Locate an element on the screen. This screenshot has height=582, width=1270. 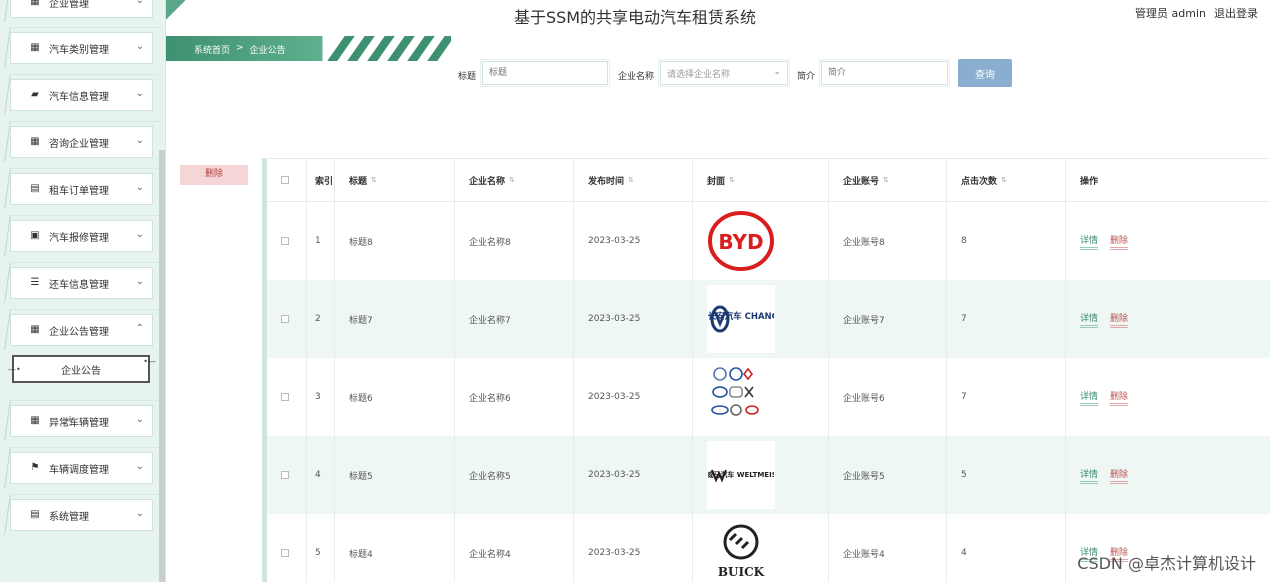
car-brands-logo-grid is located at coordinates (735, 391).